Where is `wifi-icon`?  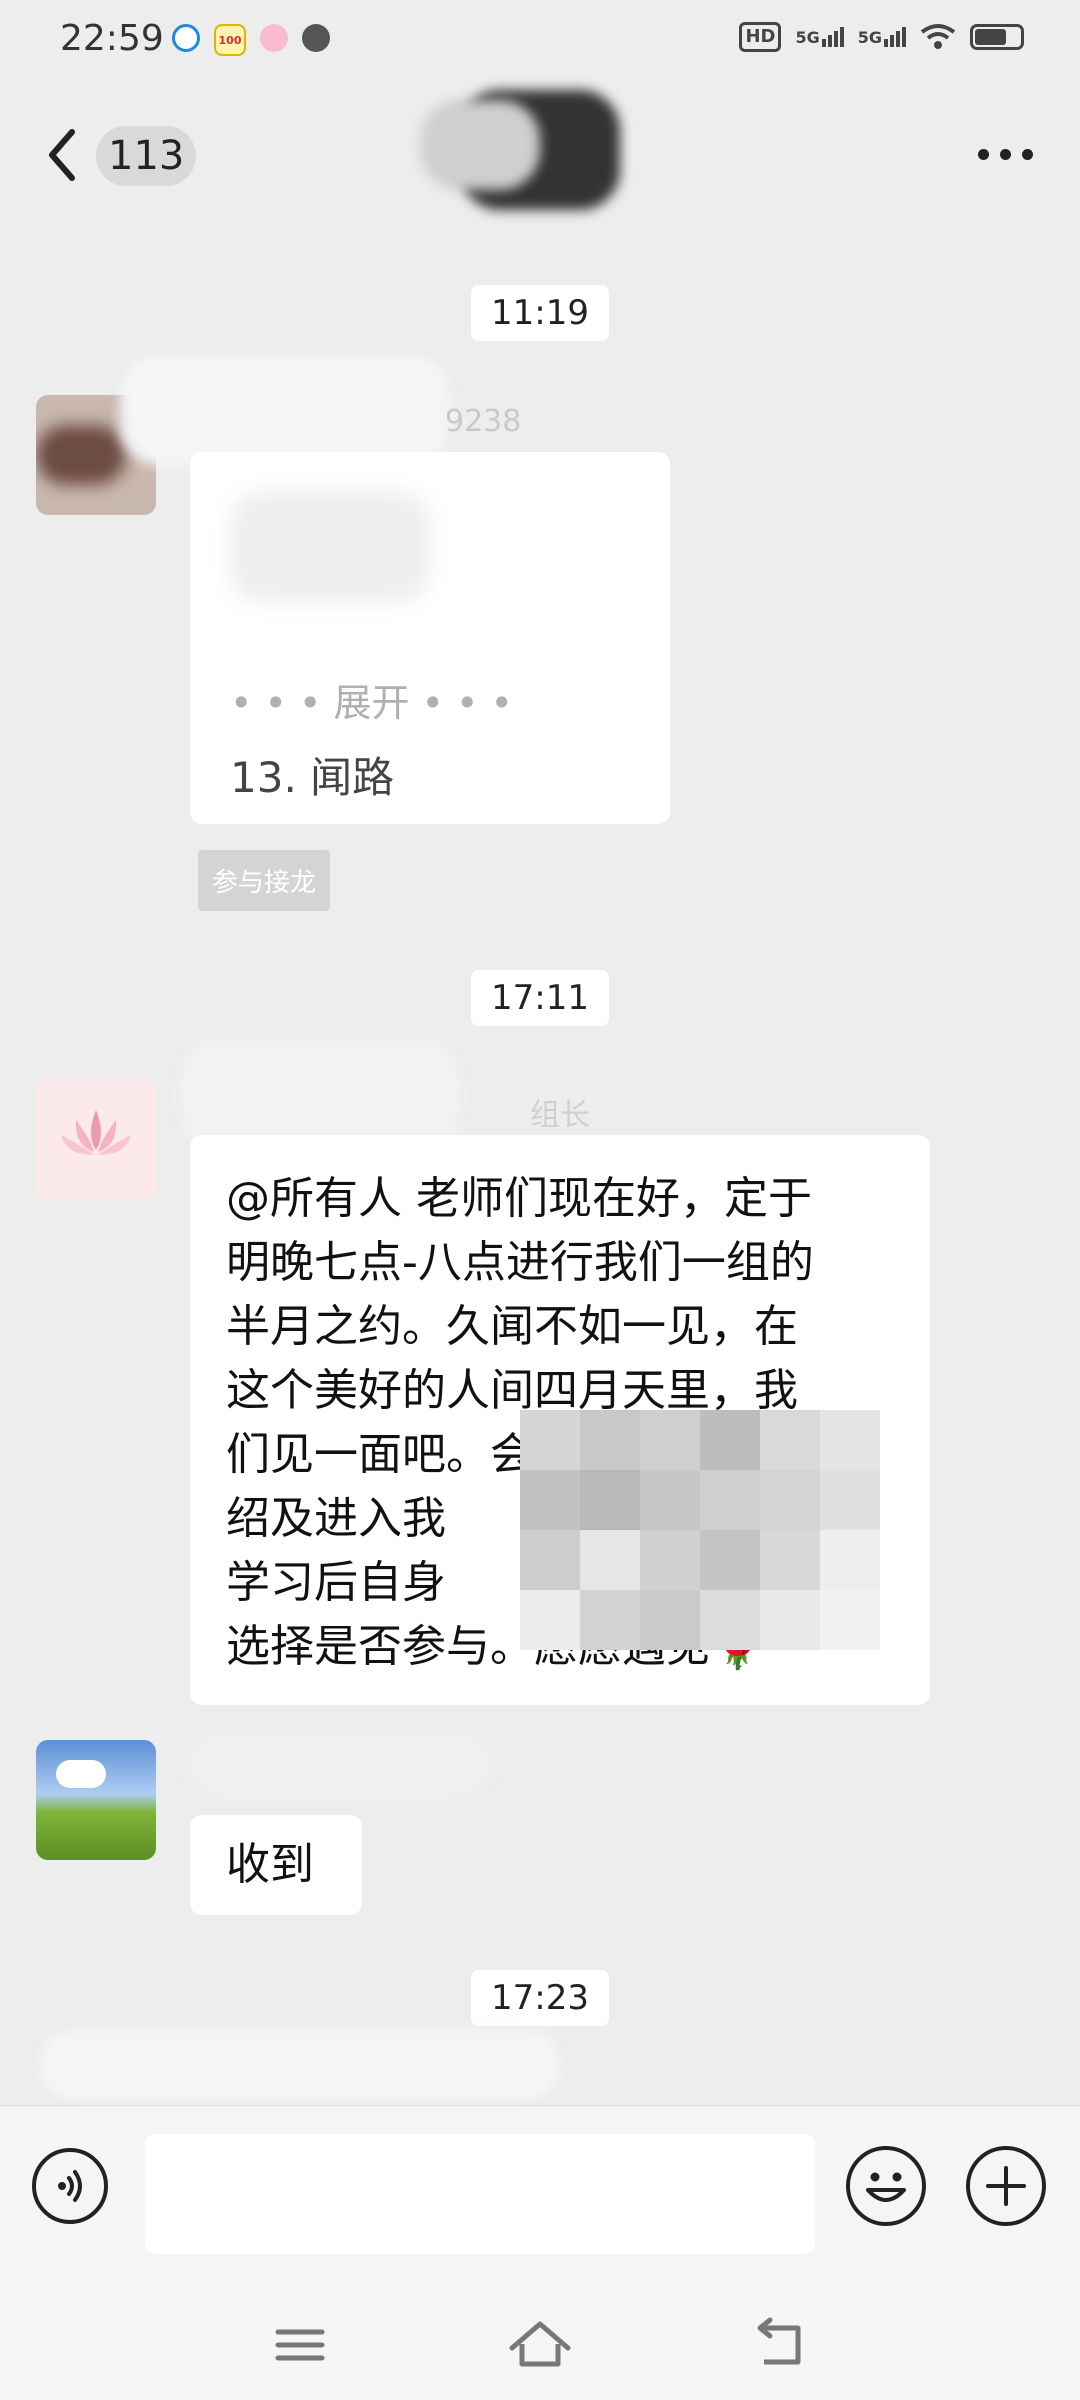 wifi-icon is located at coordinates (938, 36).